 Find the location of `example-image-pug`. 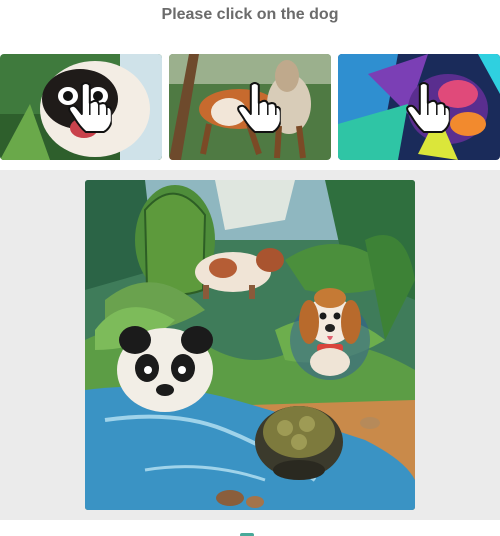

example-image-pug is located at coordinates (81, 107).